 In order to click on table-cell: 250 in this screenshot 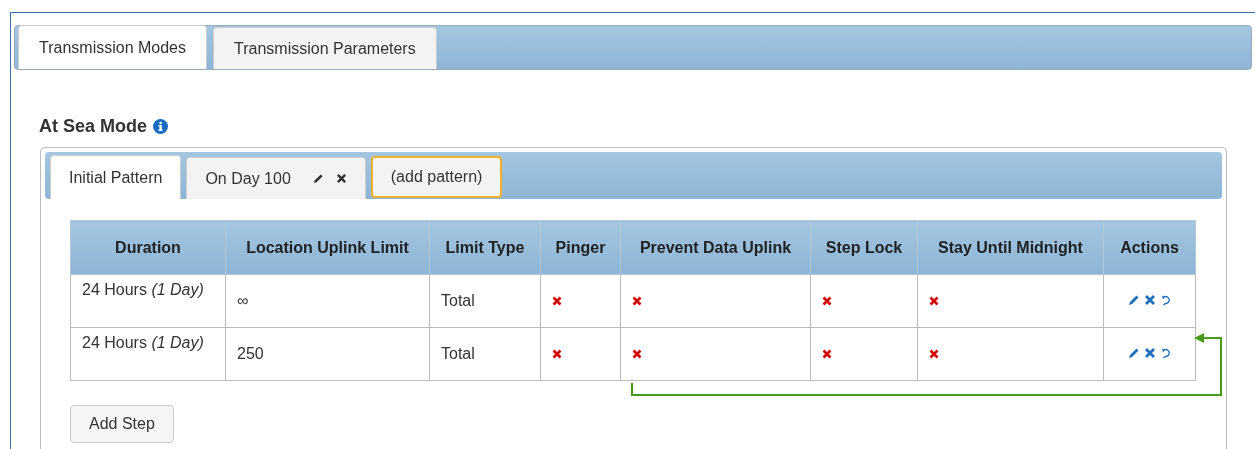, I will do `click(327, 354)`.